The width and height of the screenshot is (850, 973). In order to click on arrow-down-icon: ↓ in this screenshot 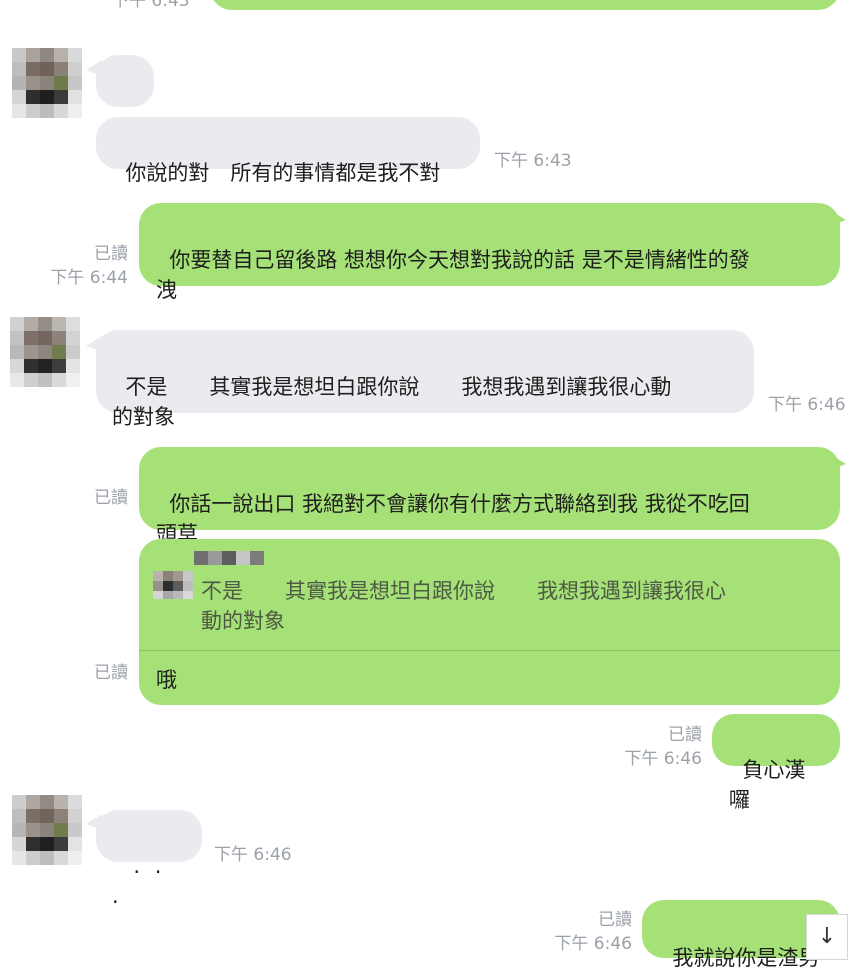, I will do `click(827, 936)`.